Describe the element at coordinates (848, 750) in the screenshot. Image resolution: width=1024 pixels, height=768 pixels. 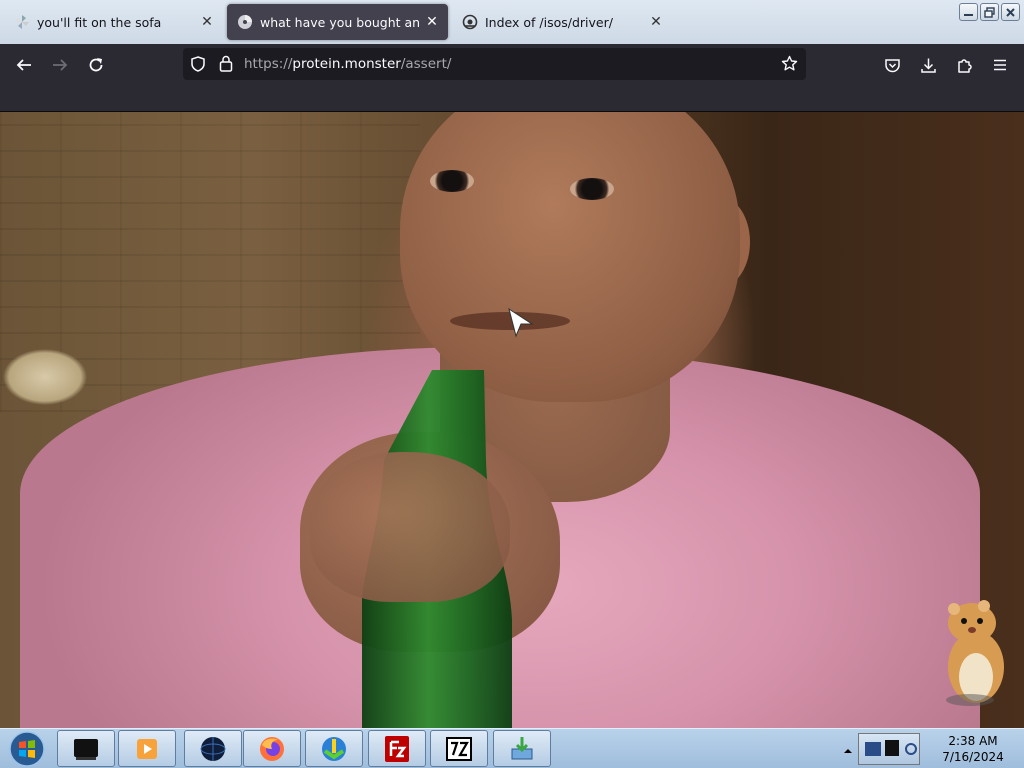
I see `show-hidden-icons-icon` at that location.